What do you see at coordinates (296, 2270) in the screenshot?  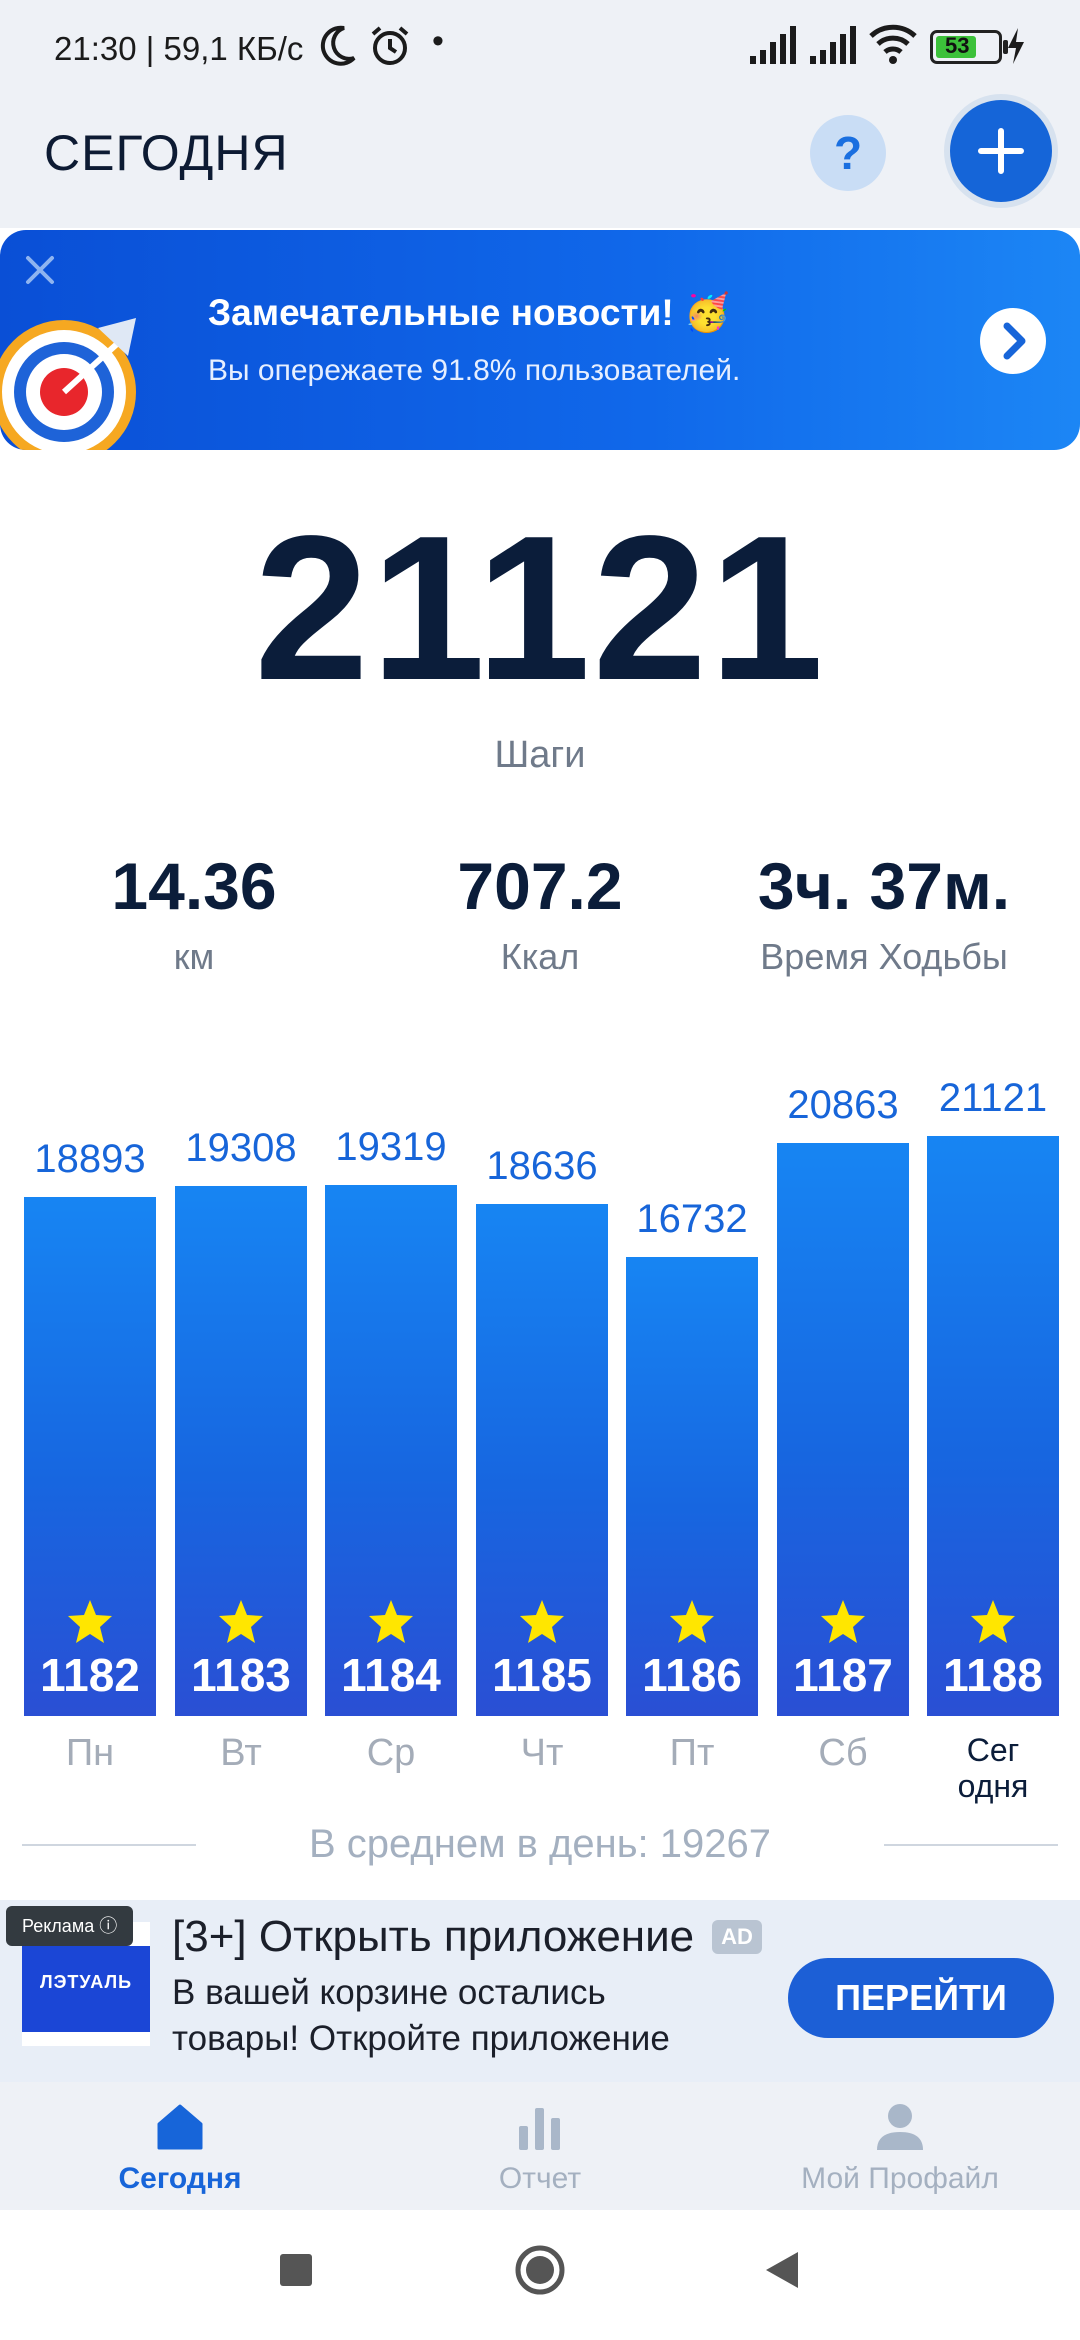 I see `recents-icon` at bounding box center [296, 2270].